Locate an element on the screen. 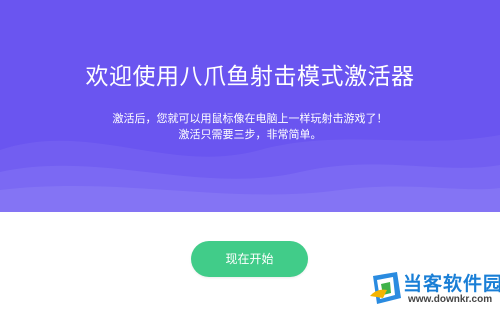 The width and height of the screenshot is (500, 314). subtitle-line-1: 激活后，您就可以用鼠标像在电脑上一样玩射击游戏了！ is located at coordinates (250, 118).